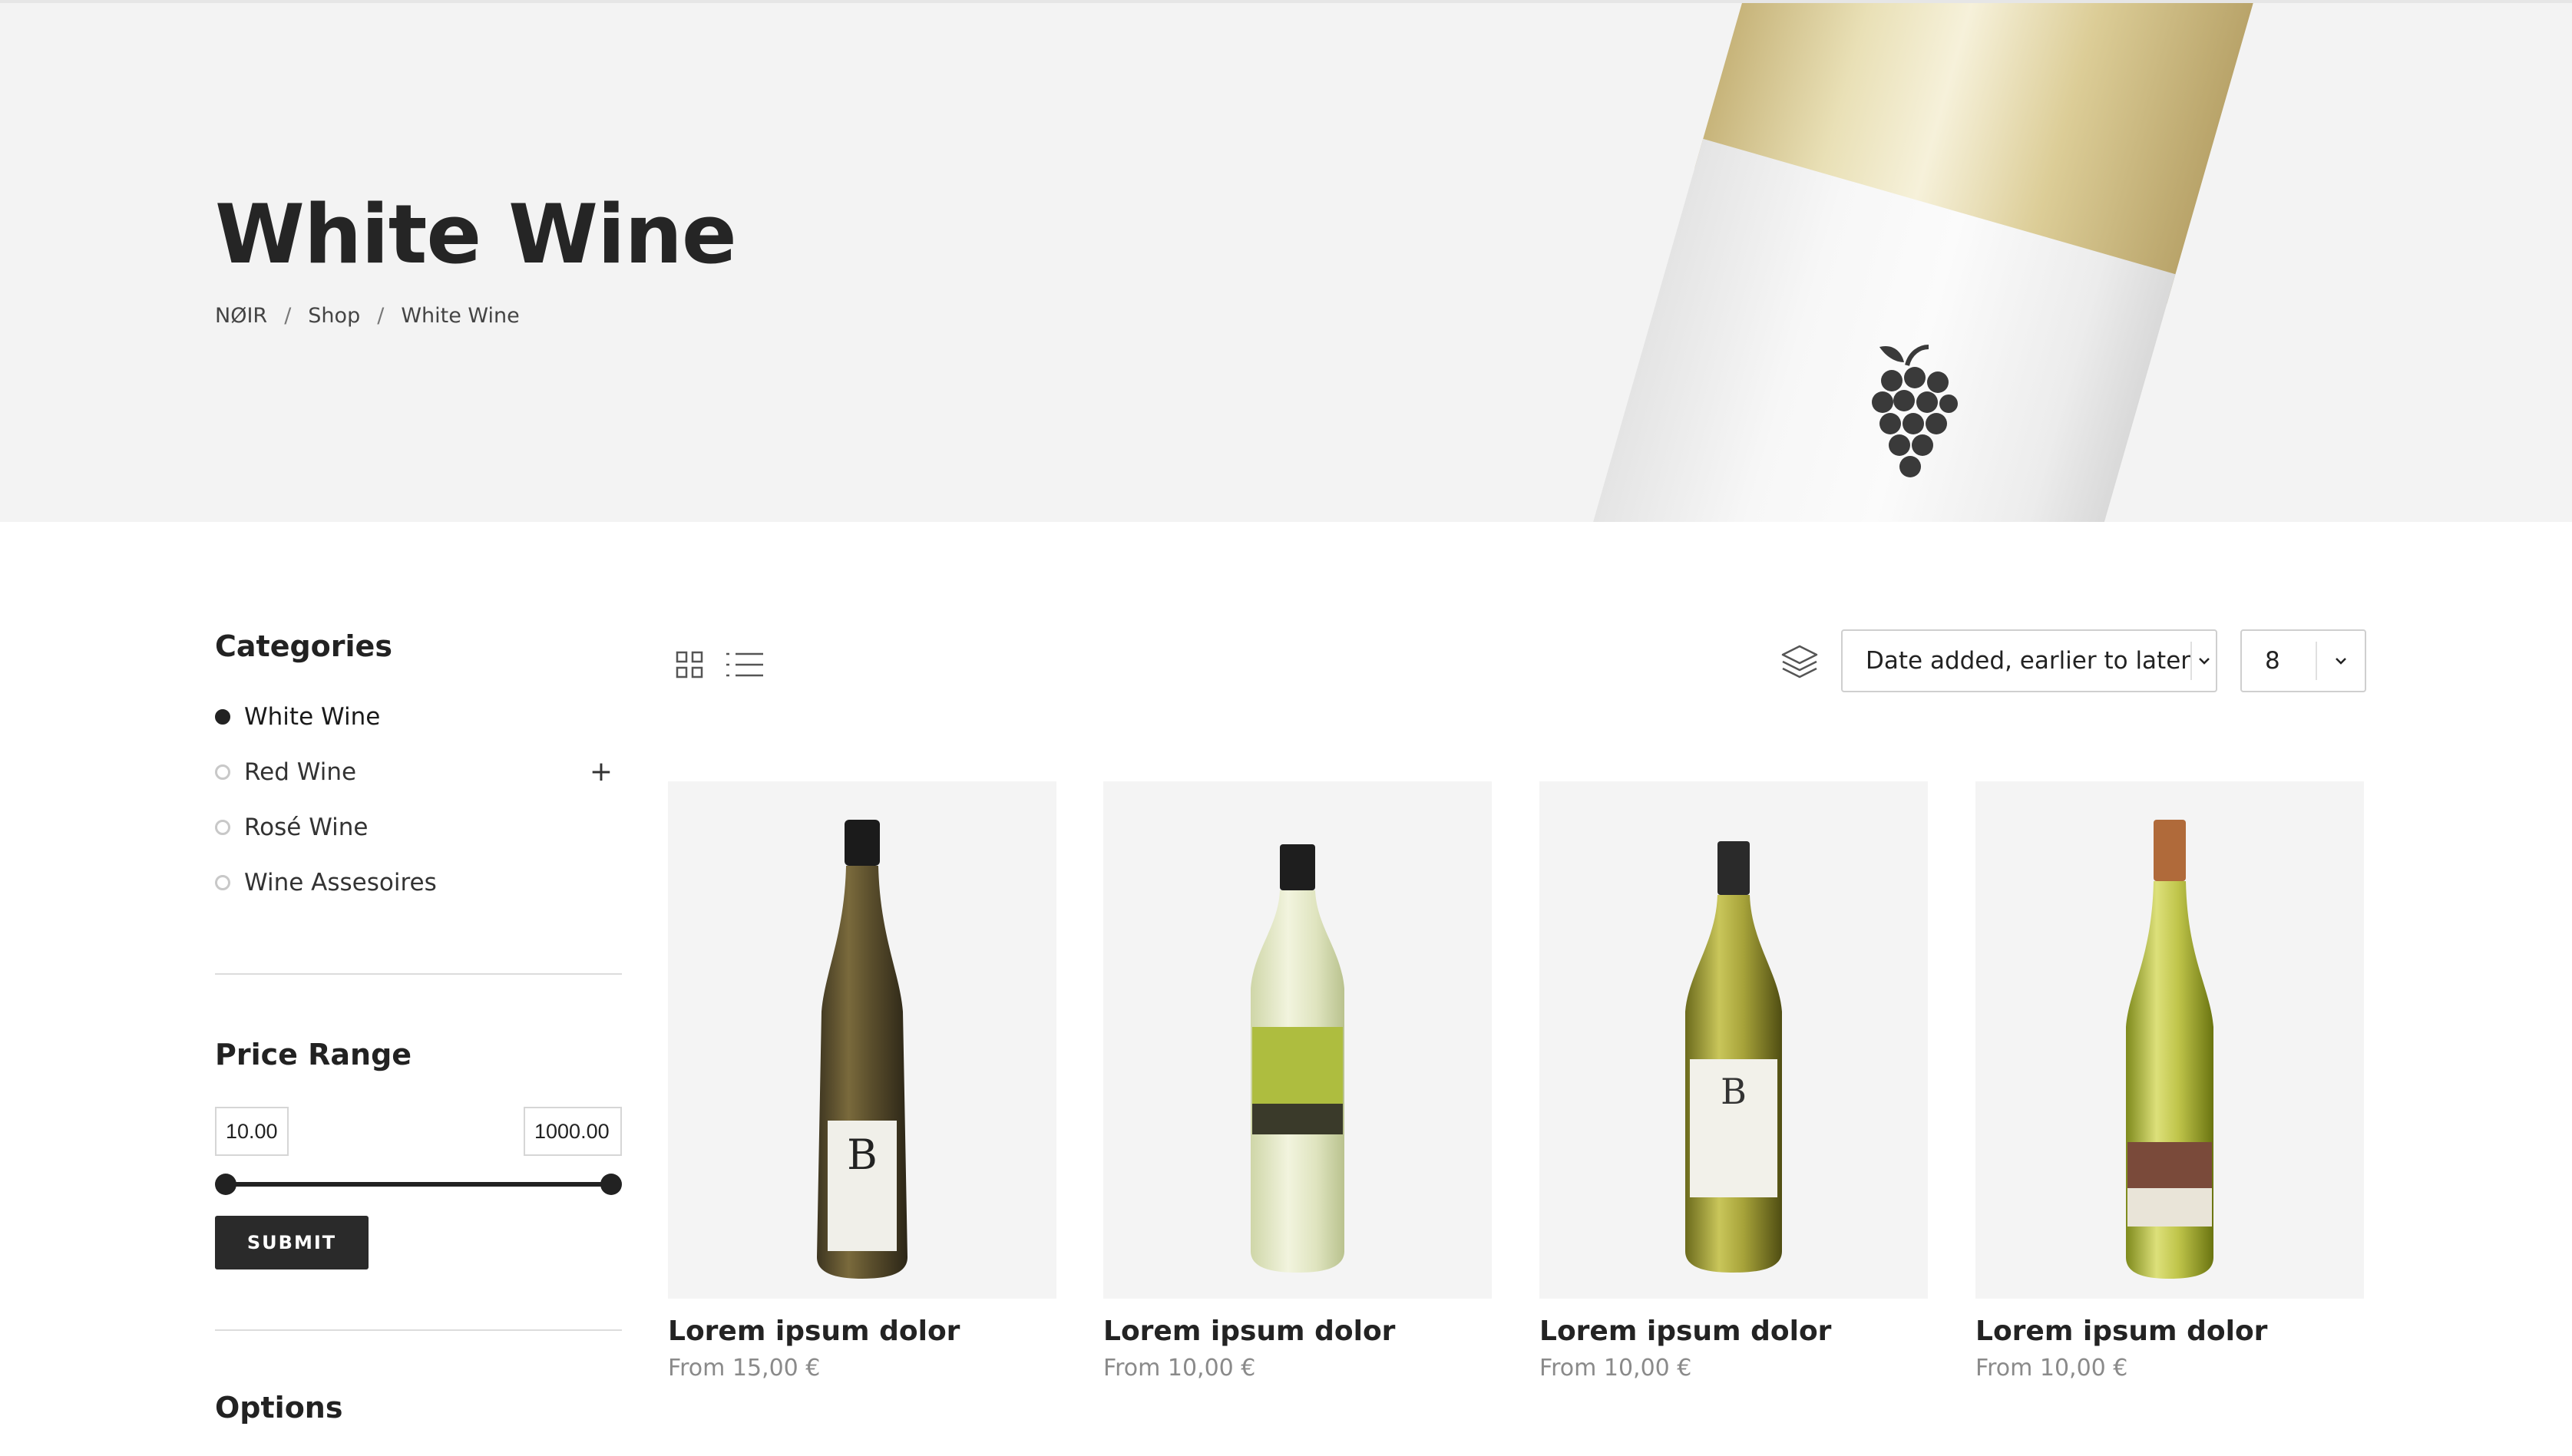 The image size is (2572, 1456). What do you see at coordinates (689, 664) in the screenshot?
I see `grid-view-icon` at bounding box center [689, 664].